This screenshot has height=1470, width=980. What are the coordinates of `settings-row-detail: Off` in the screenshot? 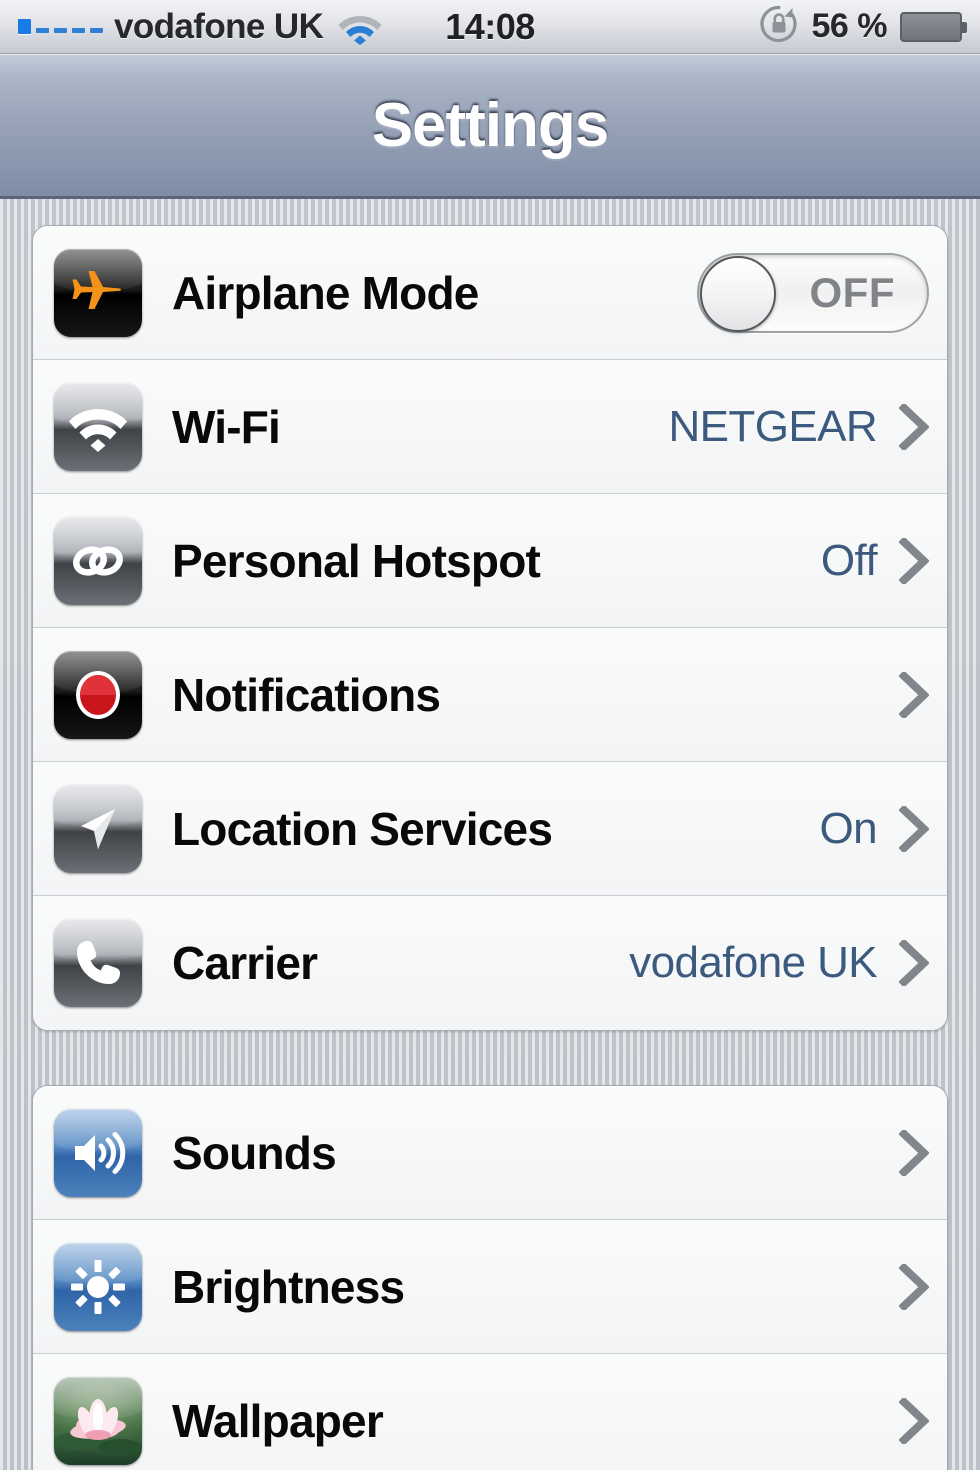 It's located at (849, 560).